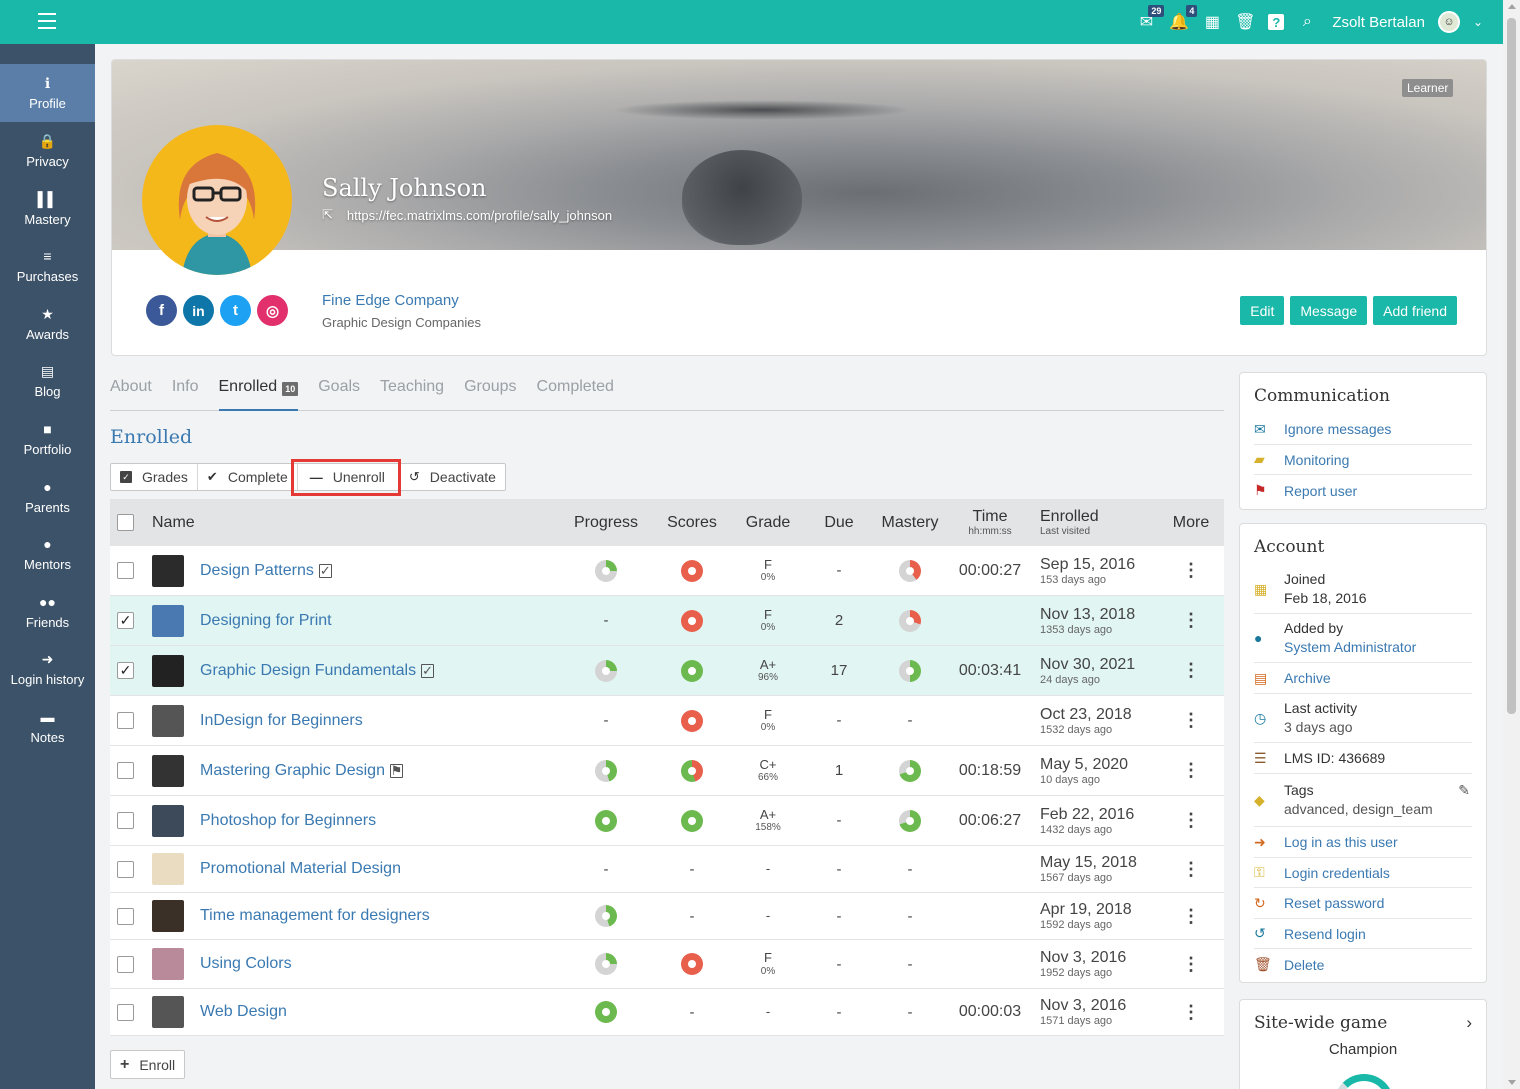  Describe the element at coordinates (768, 522) in the screenshot. I see `header-grade: Grade` at that location.